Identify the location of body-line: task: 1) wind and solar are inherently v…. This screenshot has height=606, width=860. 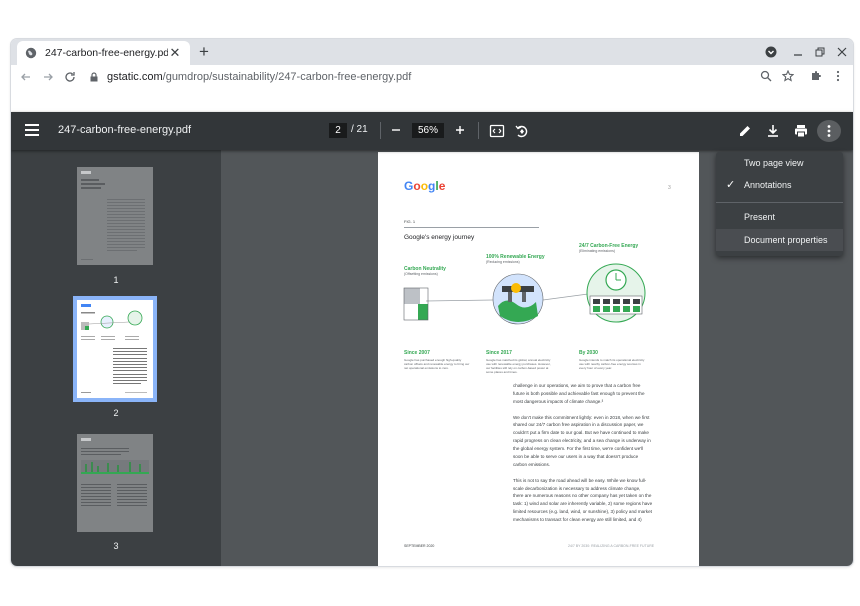
(583, 504).